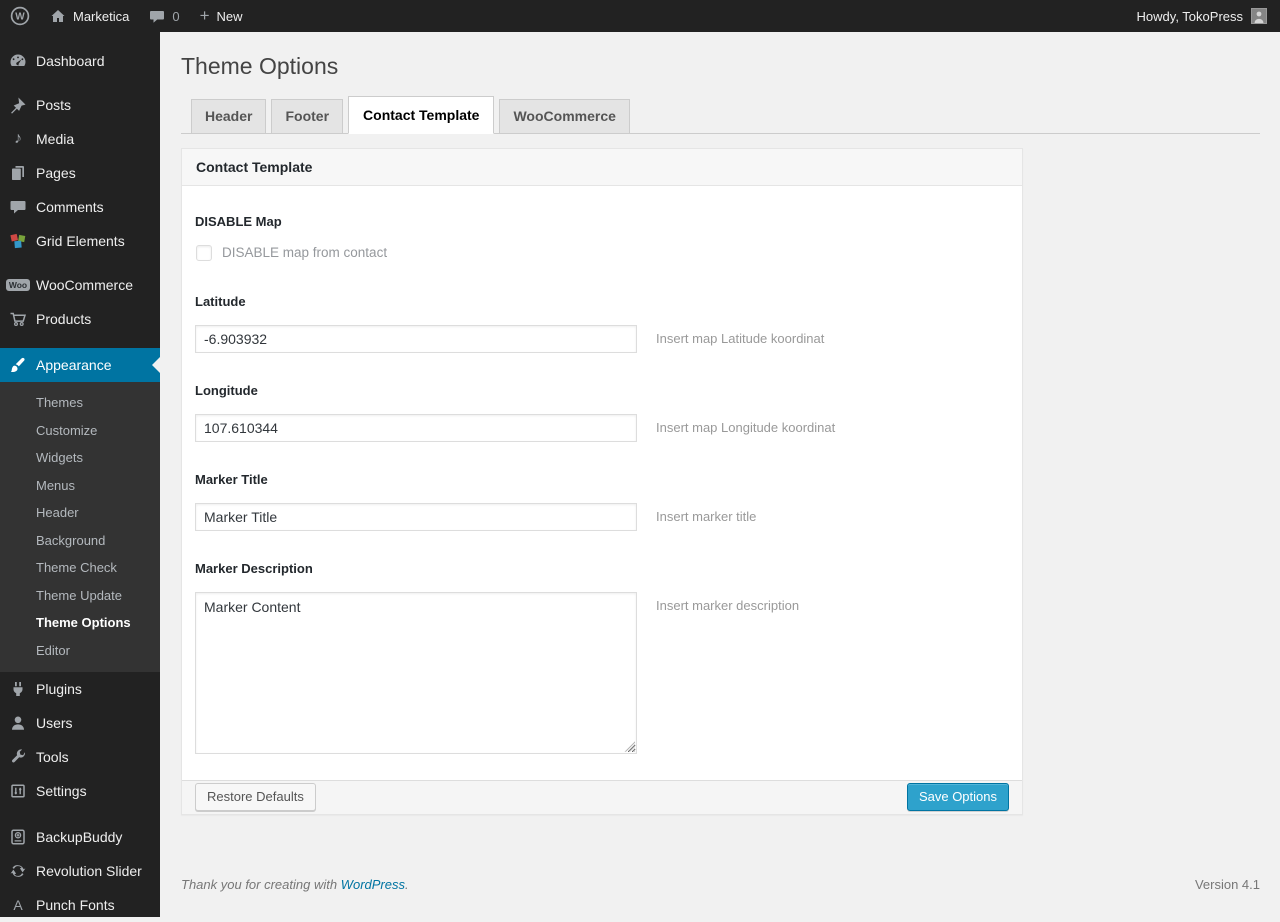 This screenshot has height=922, width=1280. Describe the element at coordinates (70, 61) in the screenshot. I see `sidebar-item-label: Dashboard` at that location.